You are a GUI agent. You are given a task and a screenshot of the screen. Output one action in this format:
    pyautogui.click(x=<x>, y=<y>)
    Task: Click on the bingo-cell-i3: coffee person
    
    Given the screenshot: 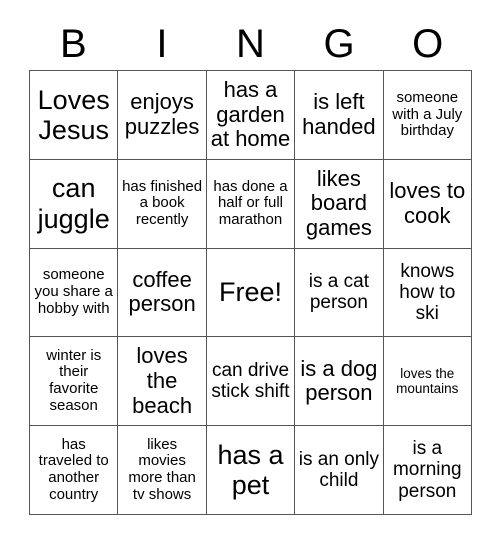 What is the action you would take?
    pyautogui.click(x=162, y=293)
    